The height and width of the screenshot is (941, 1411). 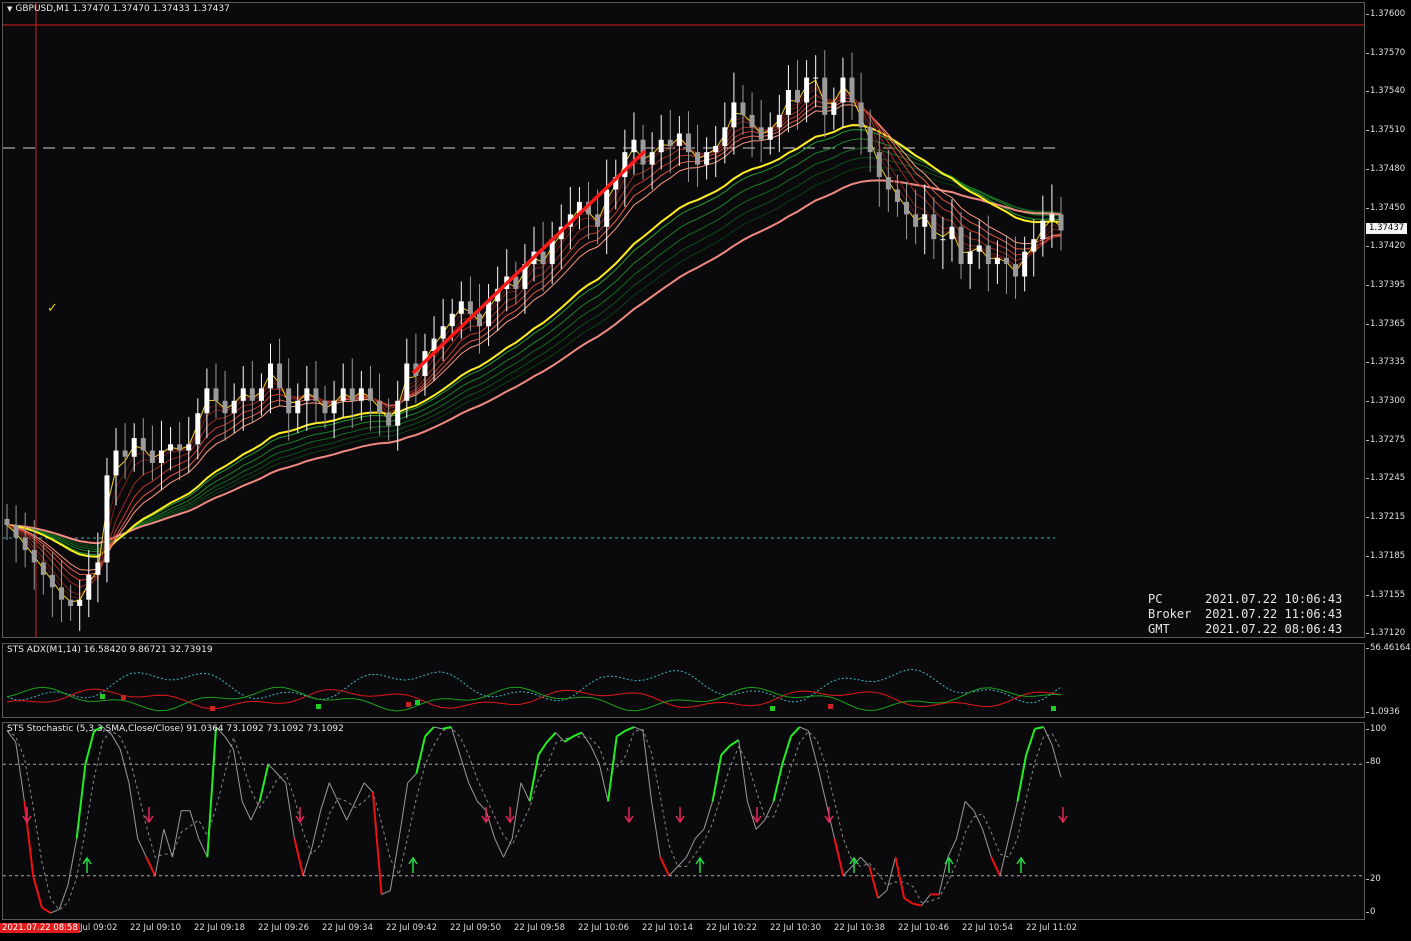 What do you see at coordinates (1383, 712) in the screenshot?
I see `adx-min-label: 1.0936` at bounding box center [1383, 712].